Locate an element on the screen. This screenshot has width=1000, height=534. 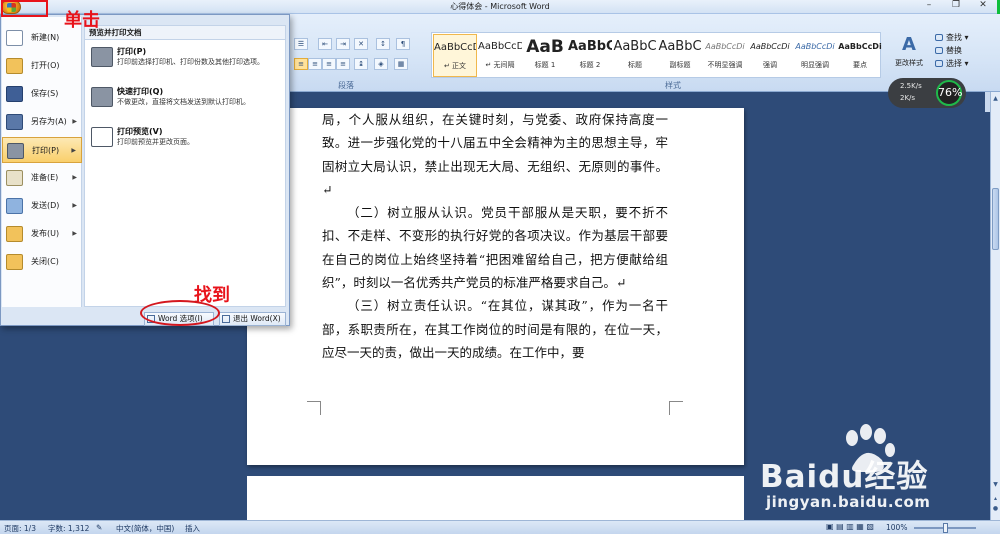
menu-item-save-as: 另存为(A) ▶ is located at coordinates (42, 122).